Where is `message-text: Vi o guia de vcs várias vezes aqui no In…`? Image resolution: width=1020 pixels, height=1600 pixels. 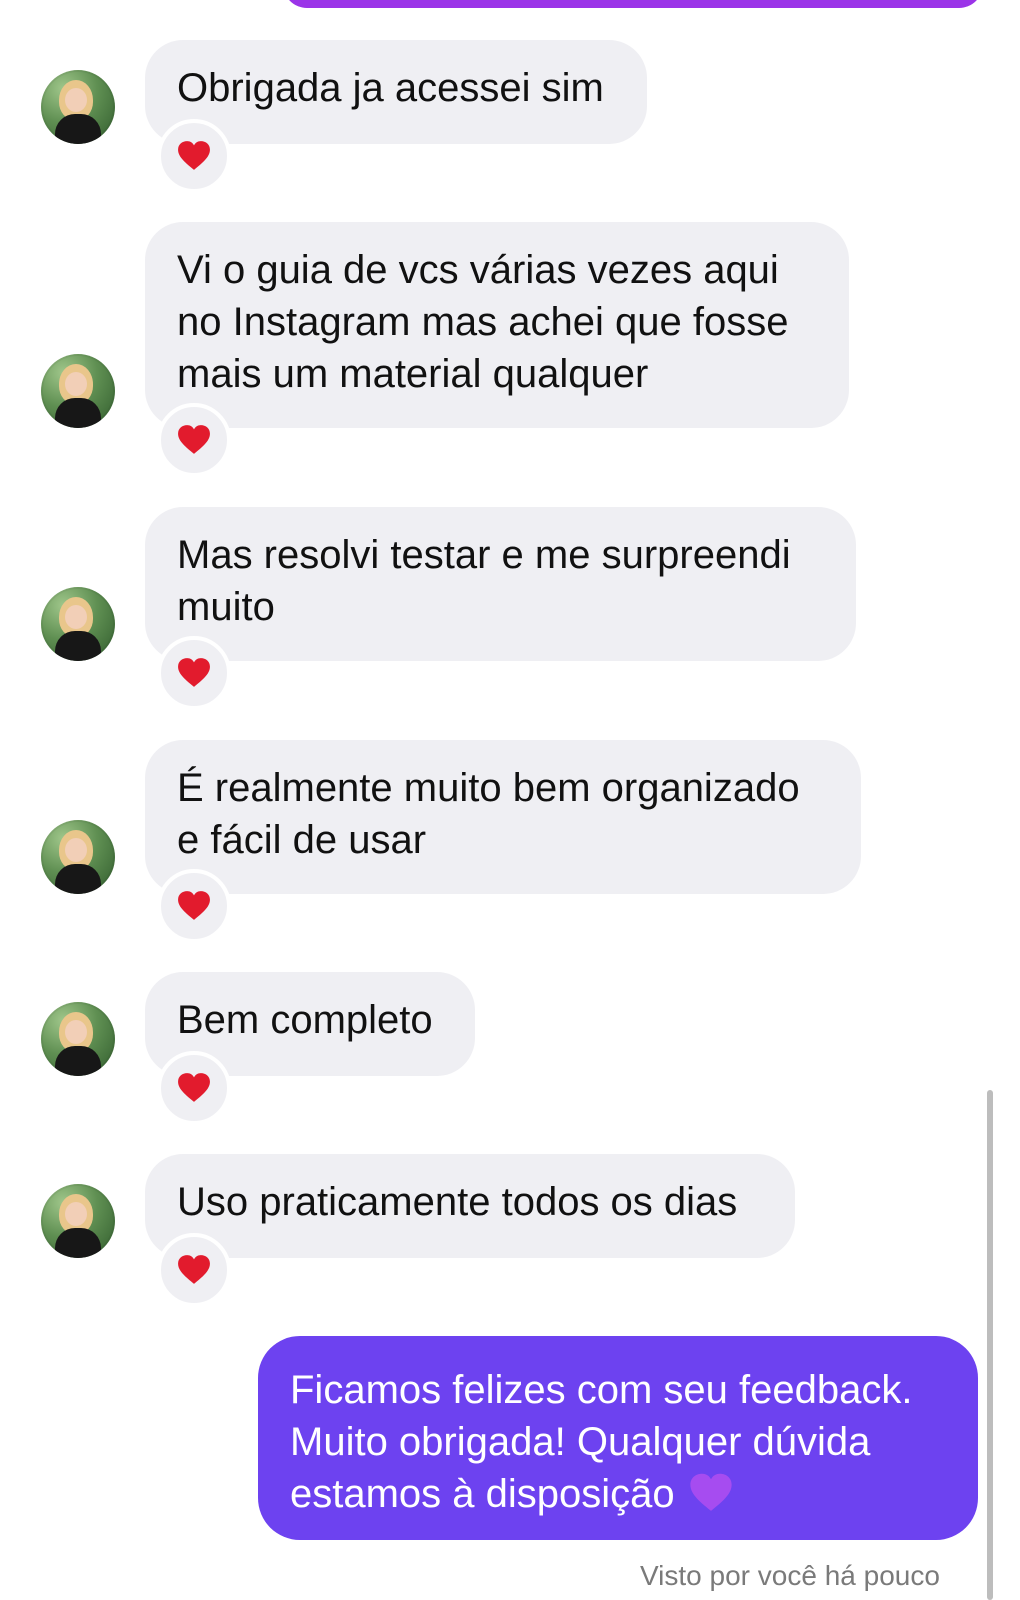 message-text: Vi o guia de vcs várias vezes aqui no In… is located at coordinates (483, 322).